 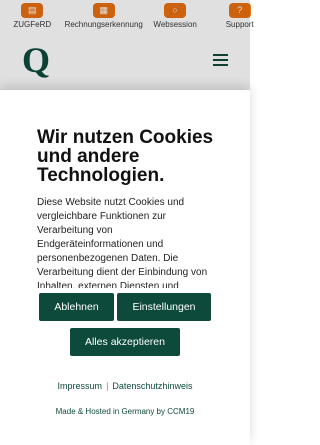 I want to click on dialog-footer: Made & Hosted in Germany by CCM19, so click(x=125, y=411).